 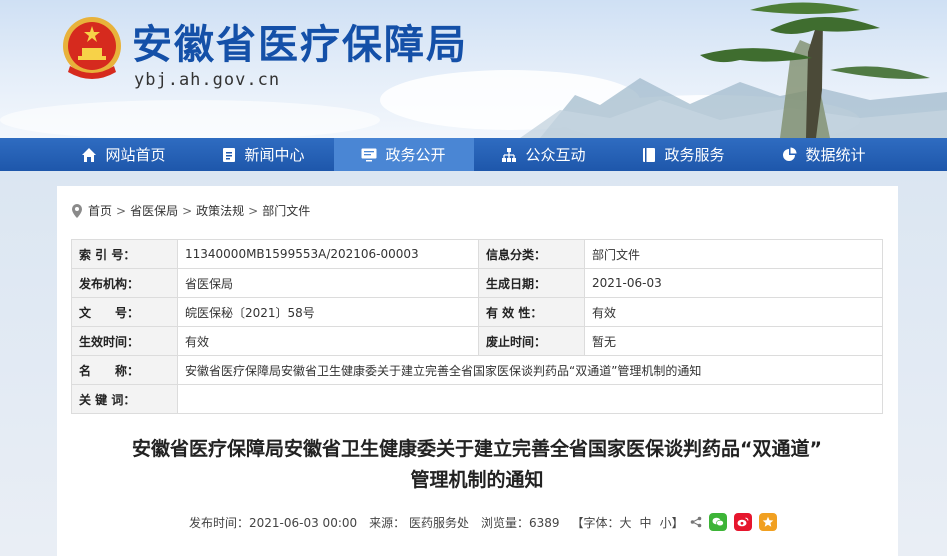 What do you see at coordinates (677, 522) in the screenshot?
I see `font-size-bracket: 】` at bounding box center [677, 522].